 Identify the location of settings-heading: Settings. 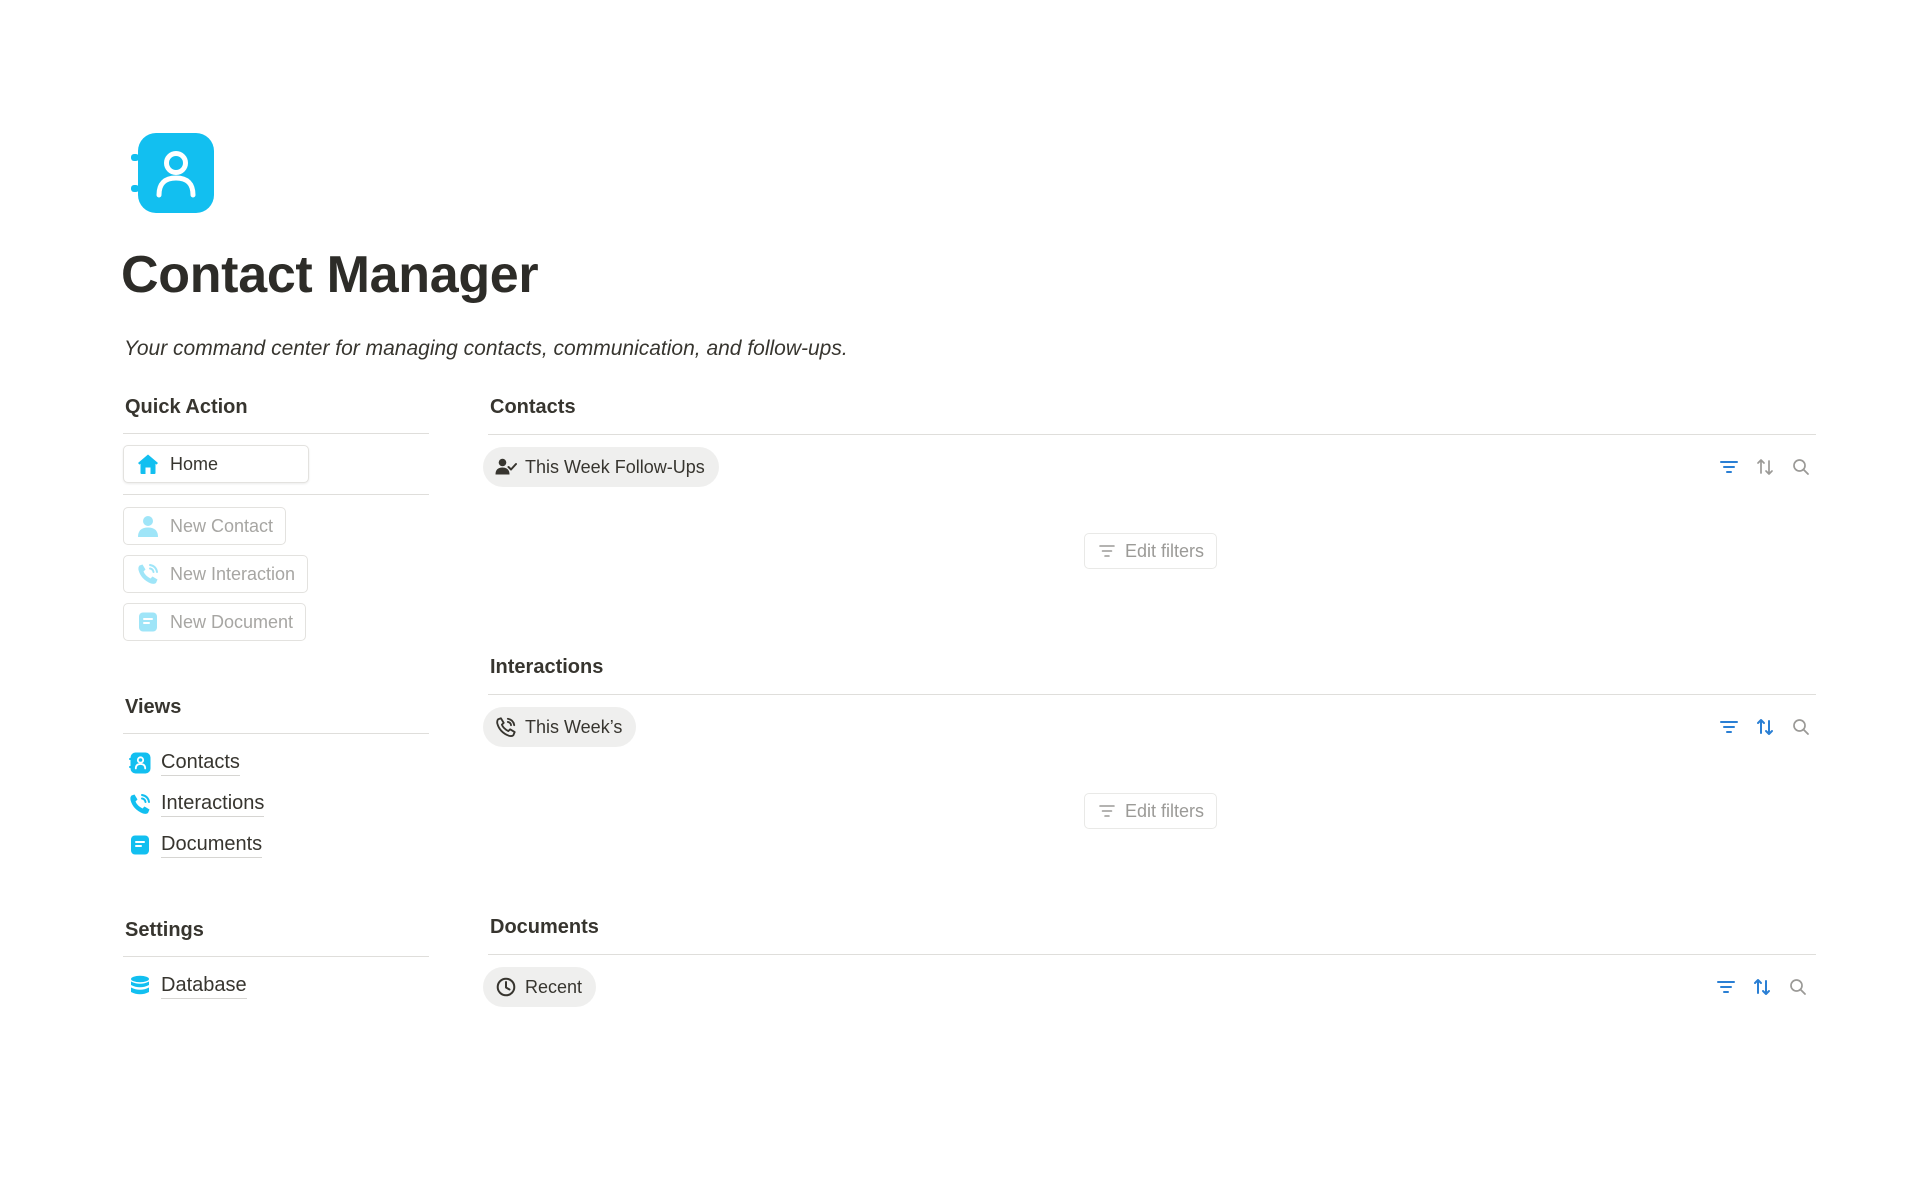
(164, 930).